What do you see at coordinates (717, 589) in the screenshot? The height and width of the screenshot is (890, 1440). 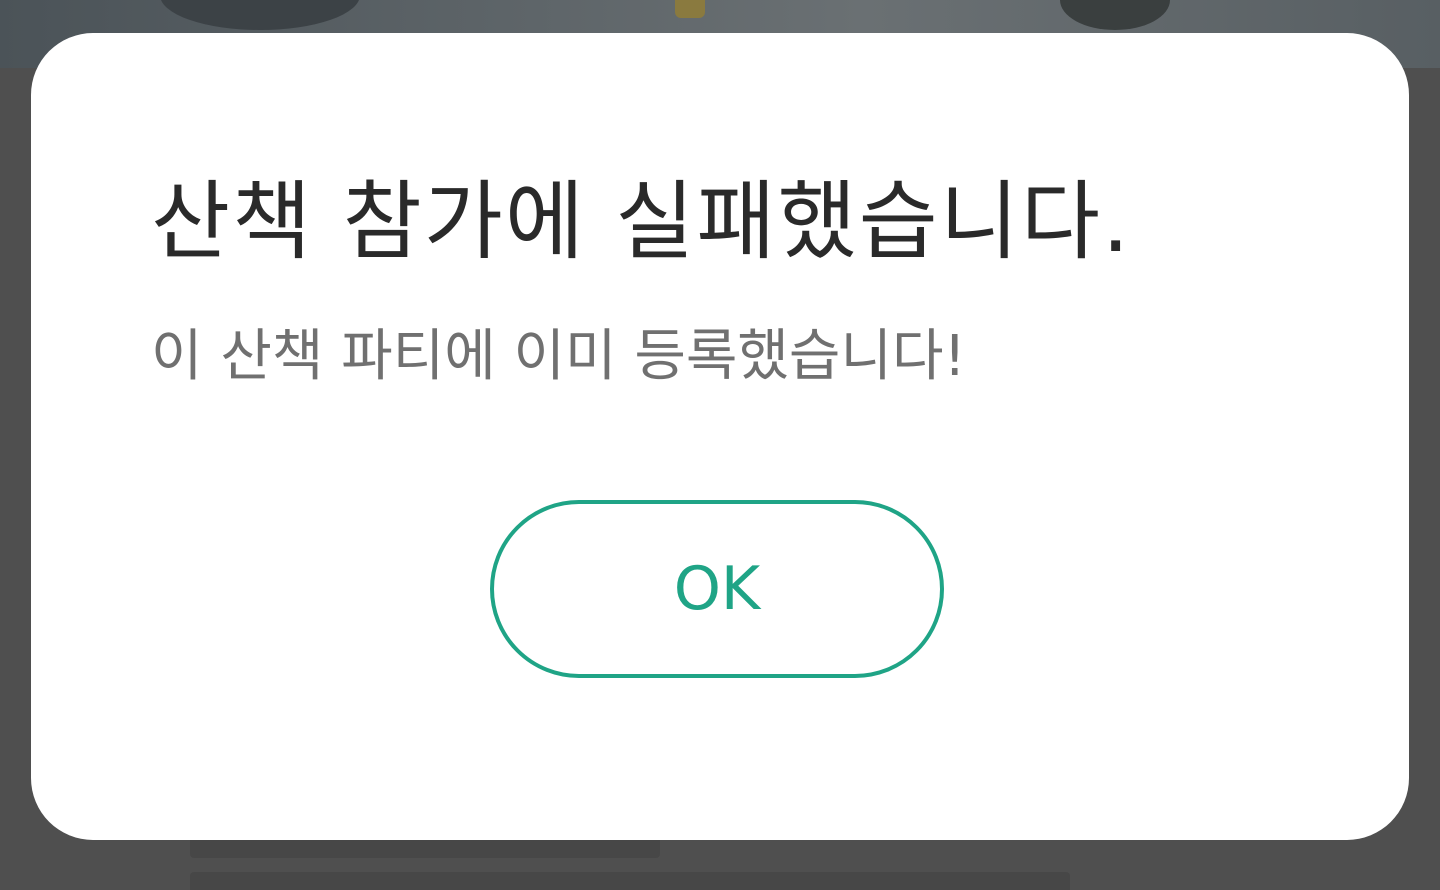 I see `ok-button: OK` at bounding box center [717, 589].